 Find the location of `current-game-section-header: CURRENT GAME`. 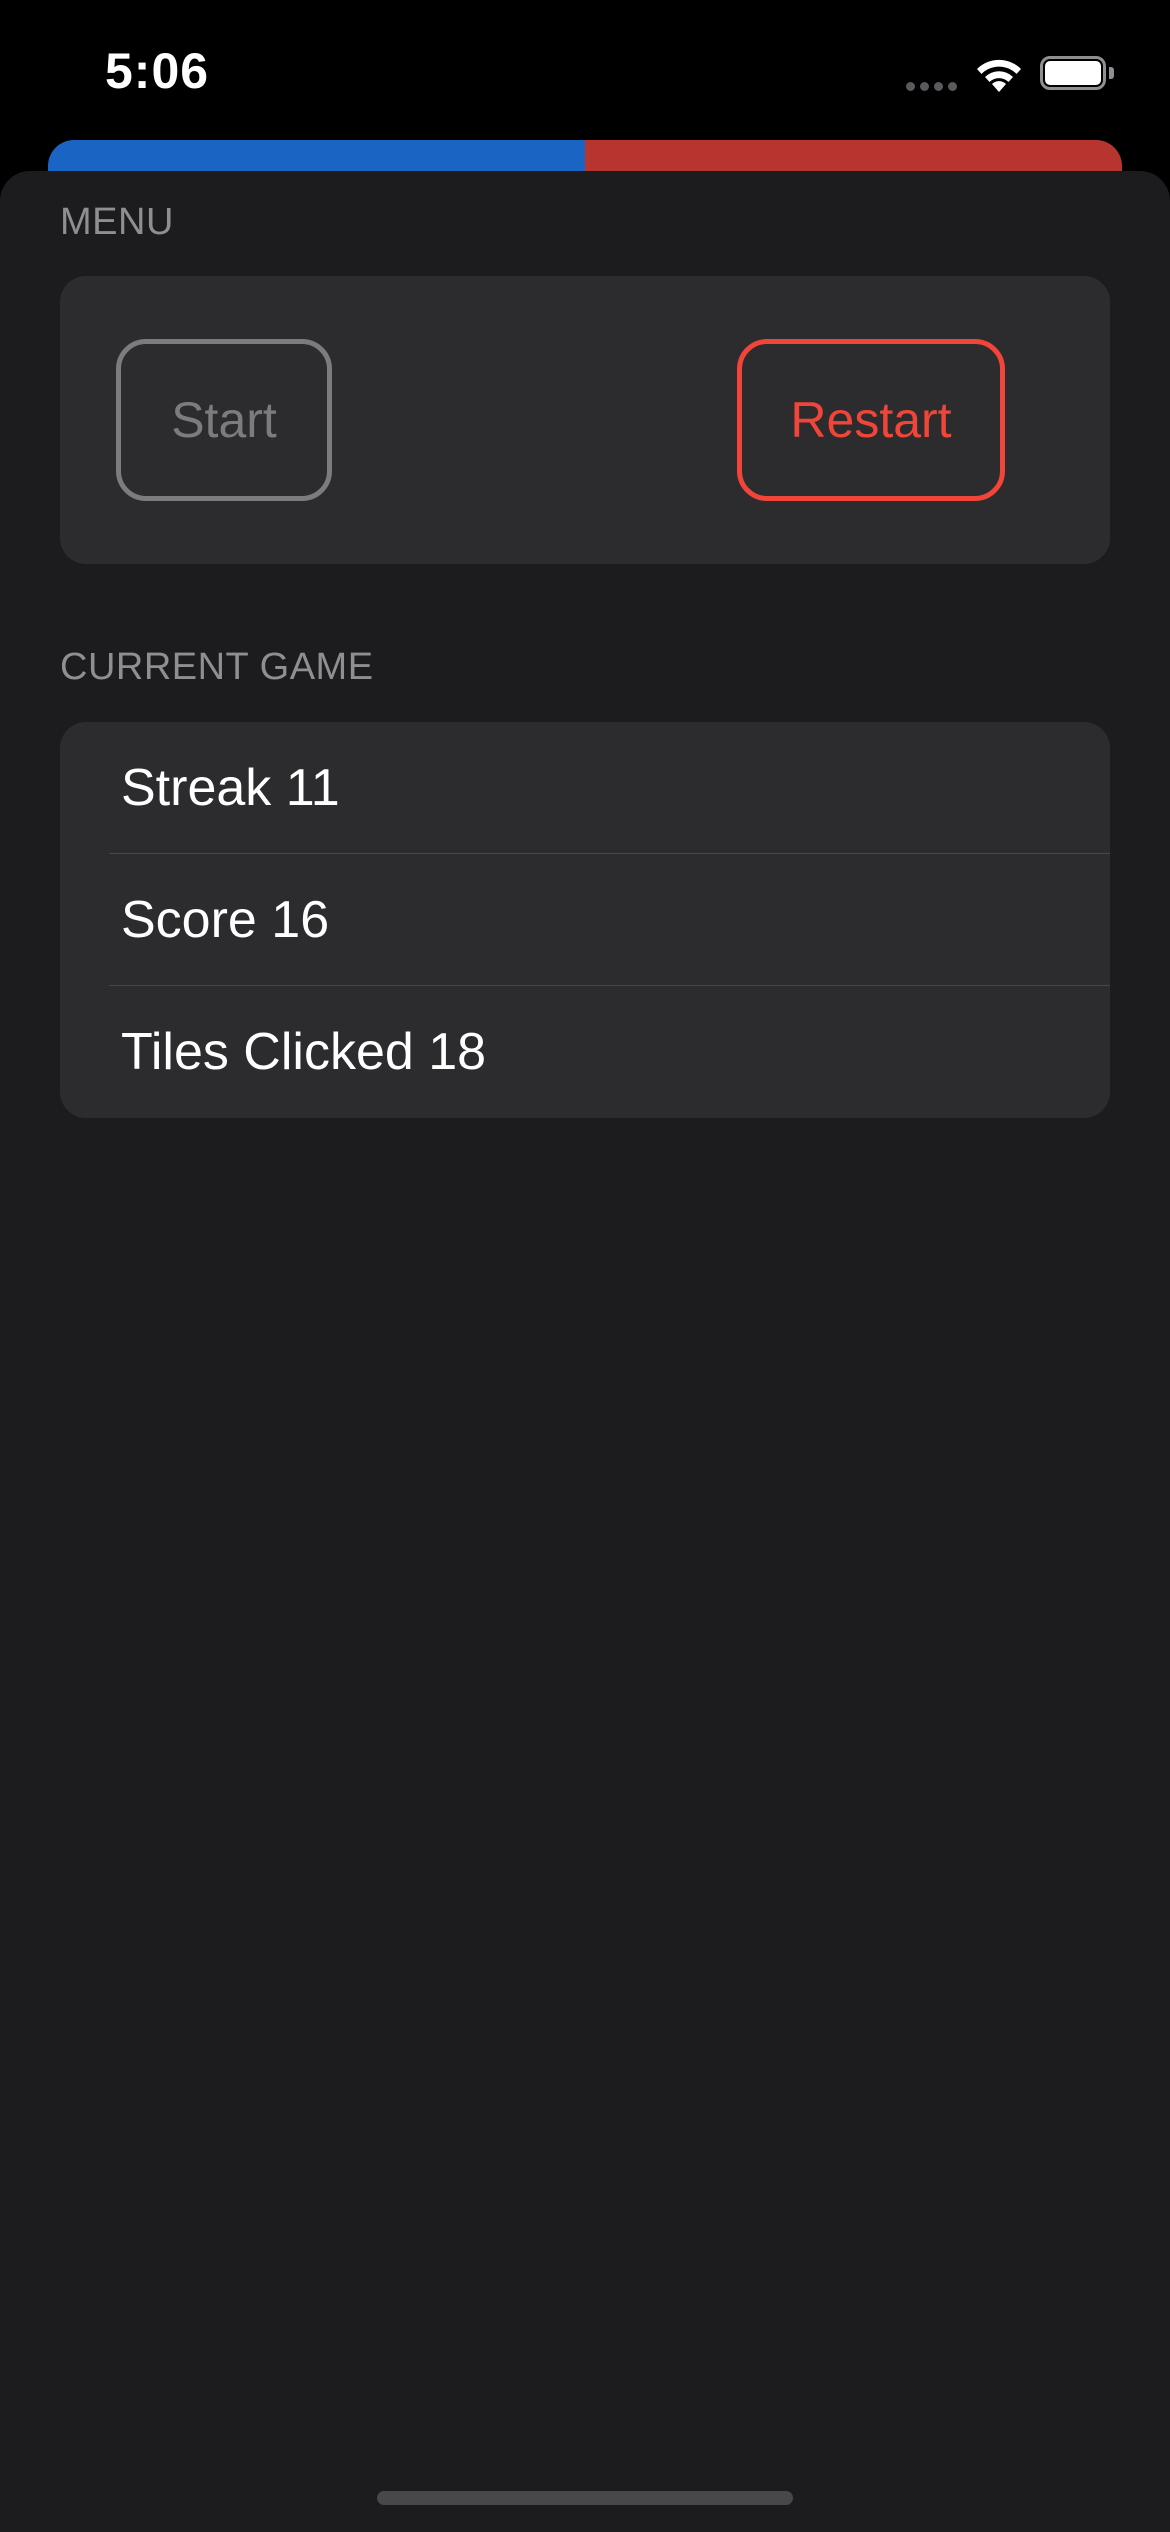

current-game-section-header: CURRENT GAME is located at coordinates (217, 667).